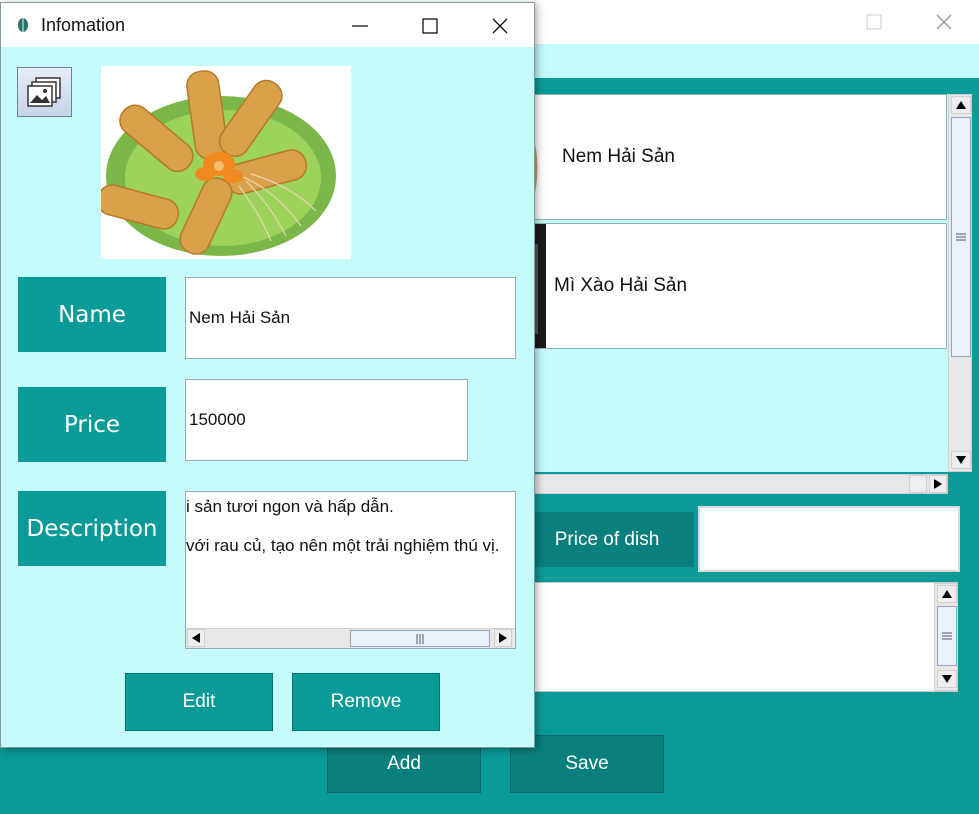 Image resolution: width=979 pixels, height=814 pixels. I want to click on list-item-label: Nem Hải Sản, so click(618, 156).